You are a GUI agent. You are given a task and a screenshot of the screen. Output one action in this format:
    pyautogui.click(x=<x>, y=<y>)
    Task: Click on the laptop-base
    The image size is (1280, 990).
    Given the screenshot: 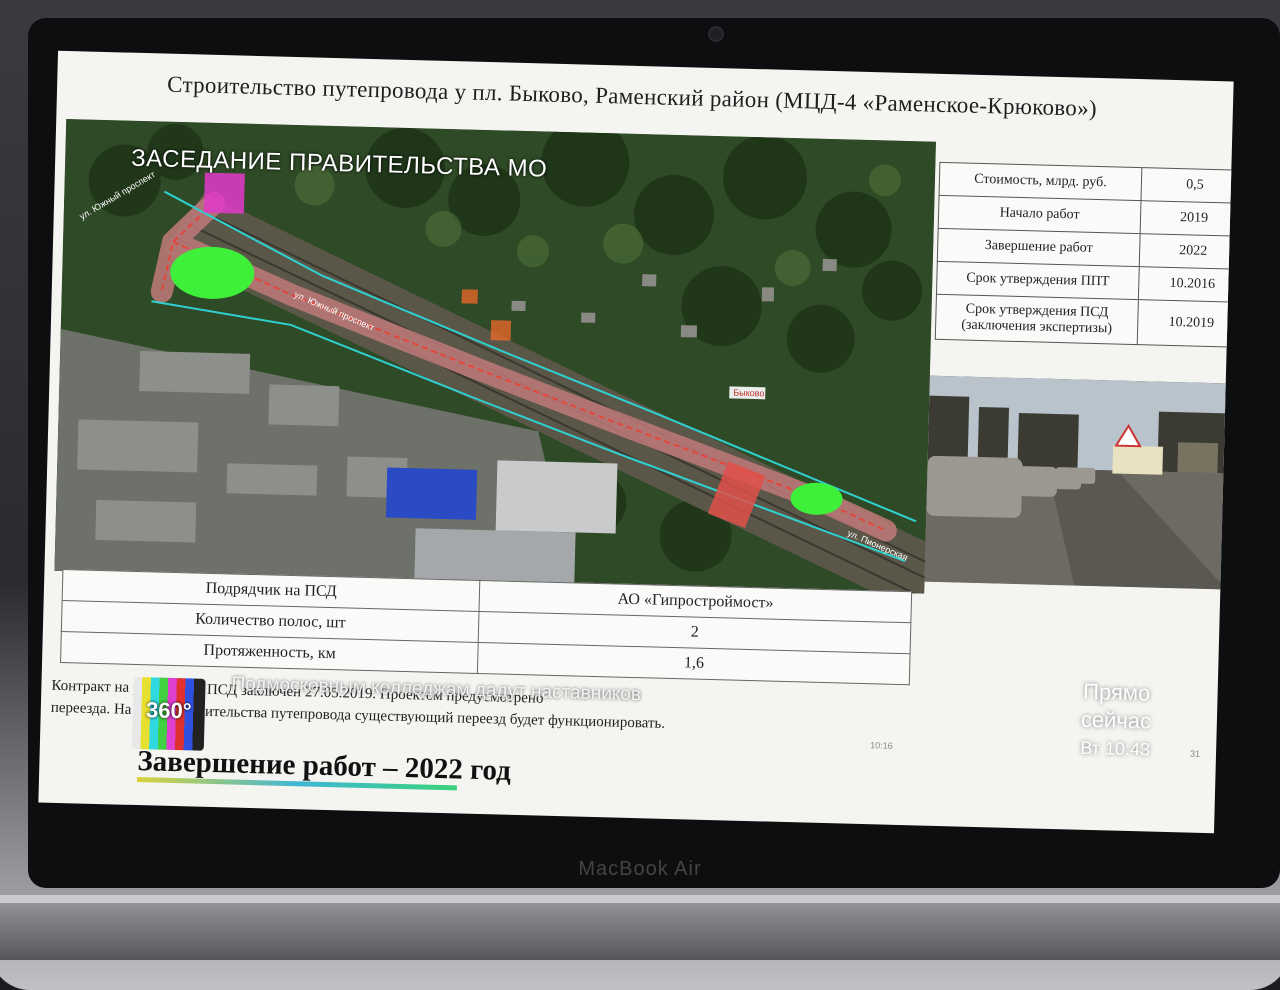 What is the action you would take?
    pyautogui.click(x=640, y=927)
    